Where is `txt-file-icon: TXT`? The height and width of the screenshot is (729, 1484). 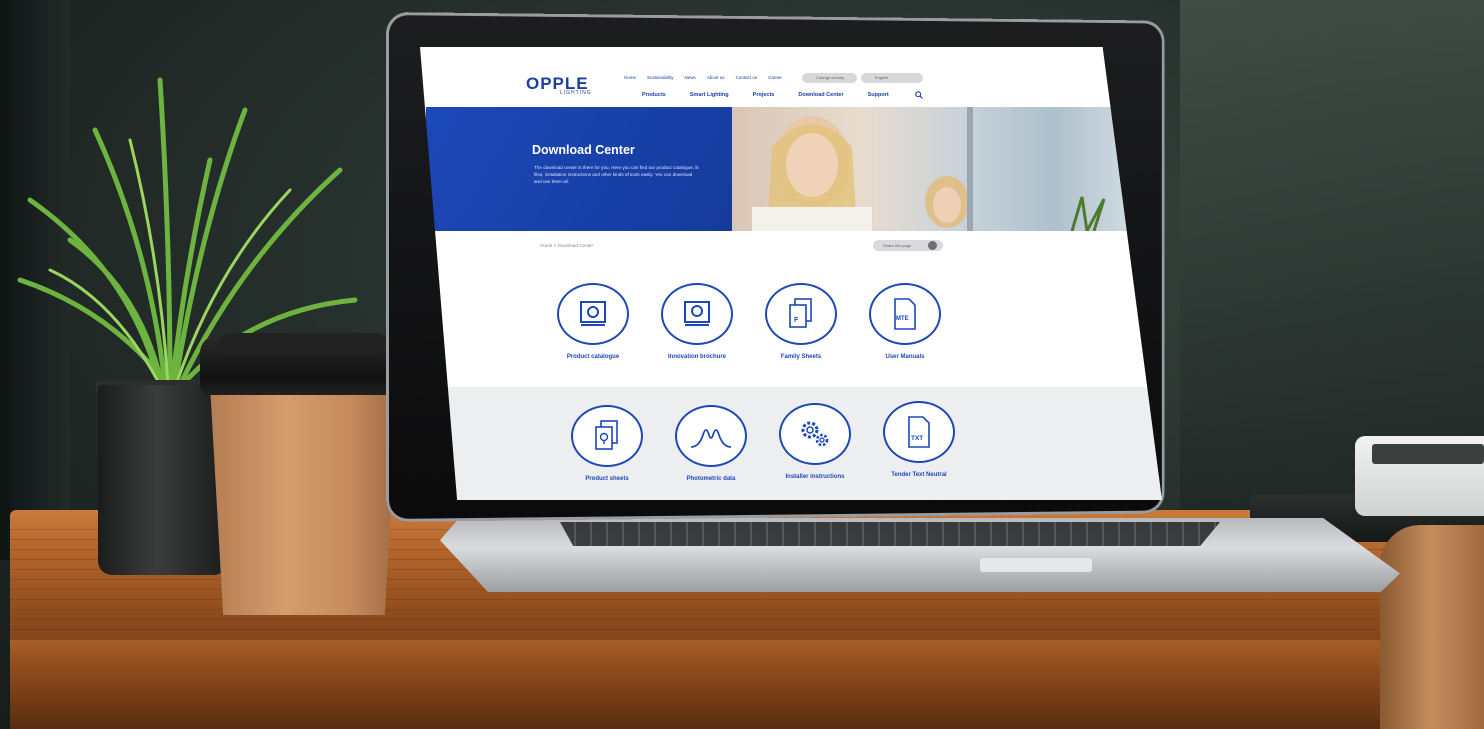
txt-file-icon: TXT is located at coordinates (919, 432).